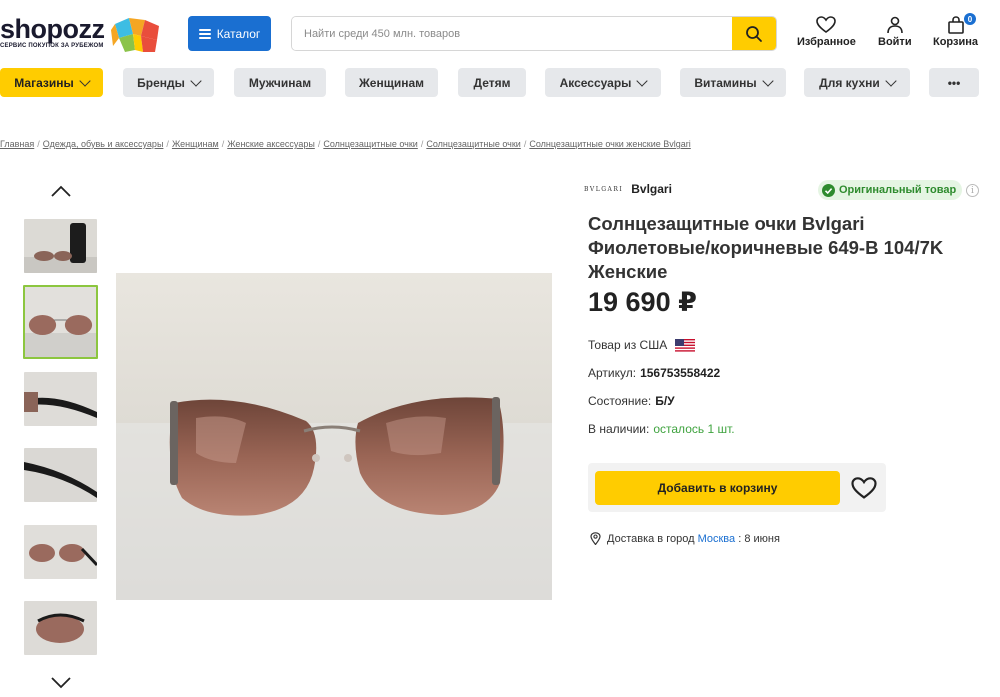 The width and height of the screenshot is (1000, 697). I want to click on breadcrumb-link: Женщинам, so click(195, 144).